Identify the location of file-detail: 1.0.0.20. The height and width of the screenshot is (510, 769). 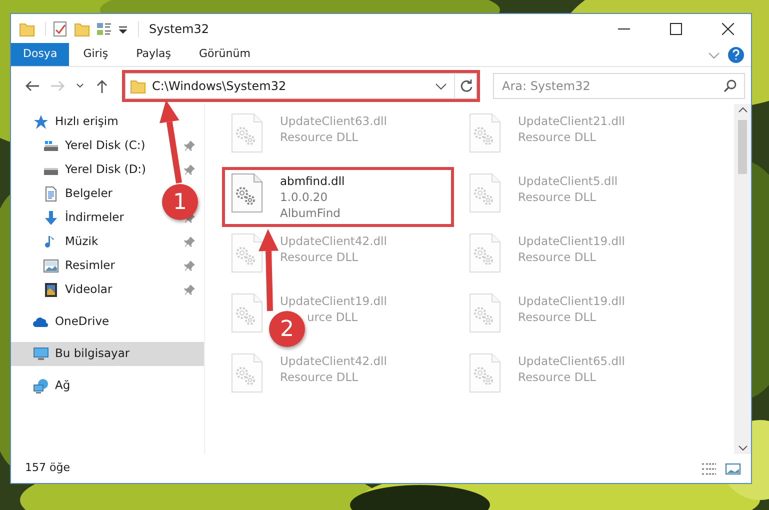
(304, 197).